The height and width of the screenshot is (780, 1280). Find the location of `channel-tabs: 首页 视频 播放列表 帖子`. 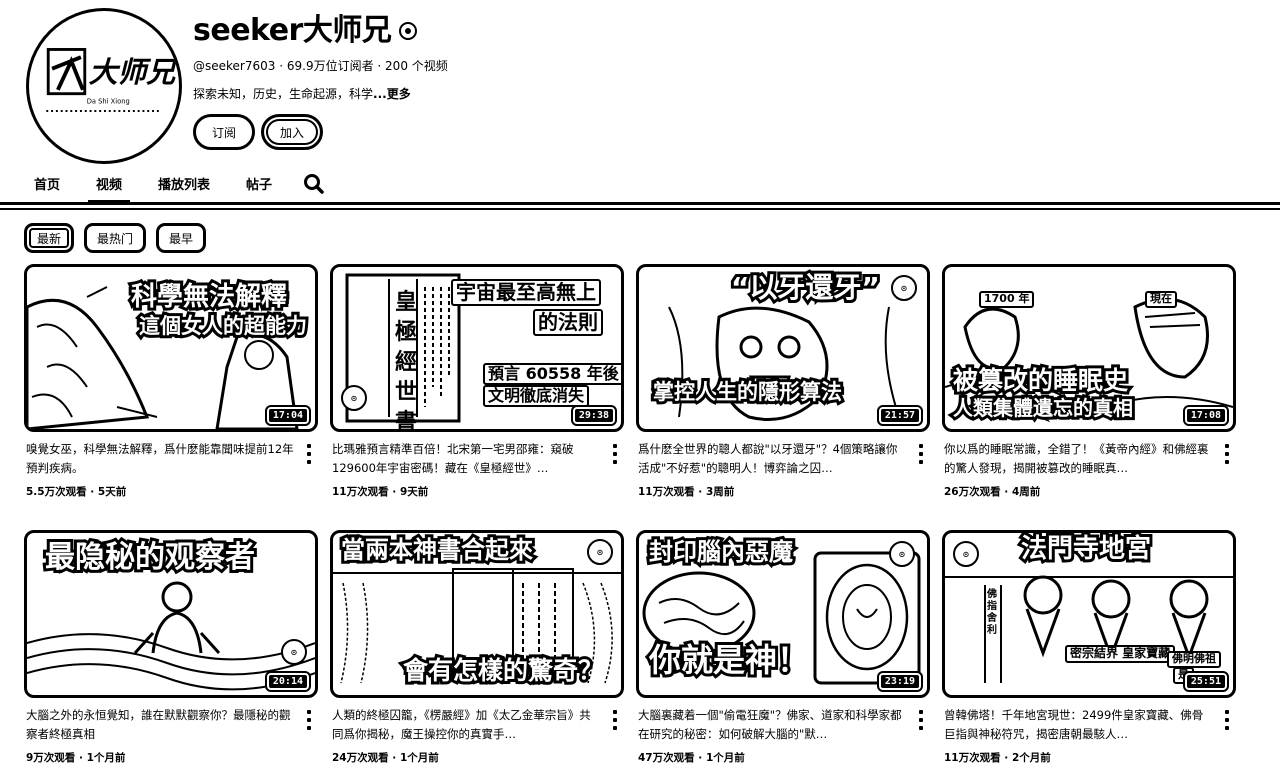

channel-tabs: 首页 视频 播放列表 帖子 is located at coordinates (174, 187).